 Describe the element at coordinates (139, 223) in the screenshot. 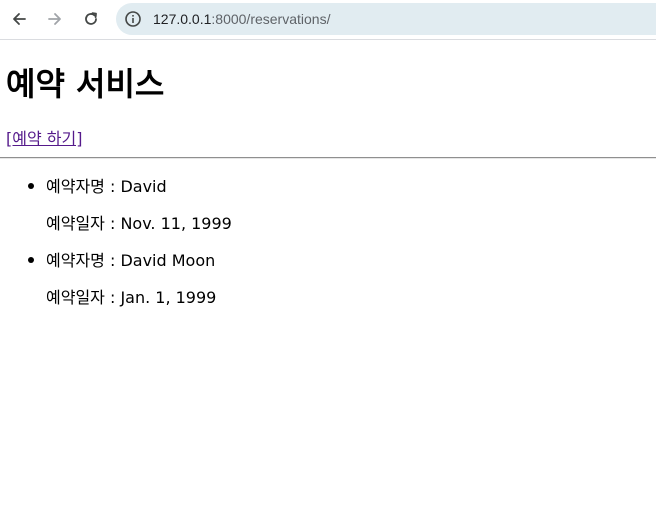

I see `reservation-date: 예약일자 : Nov. 11, 1999` at that location.